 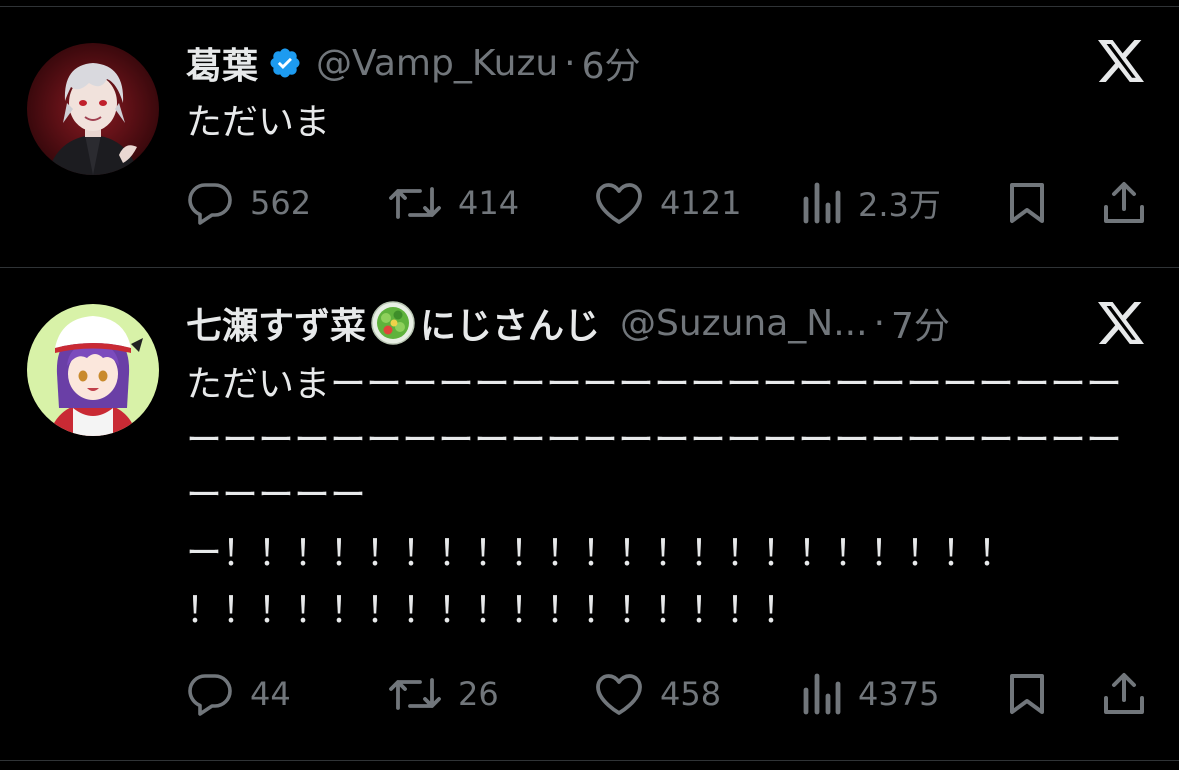 I want to click on views-button: 2.3万, so click(x=871, y=203).